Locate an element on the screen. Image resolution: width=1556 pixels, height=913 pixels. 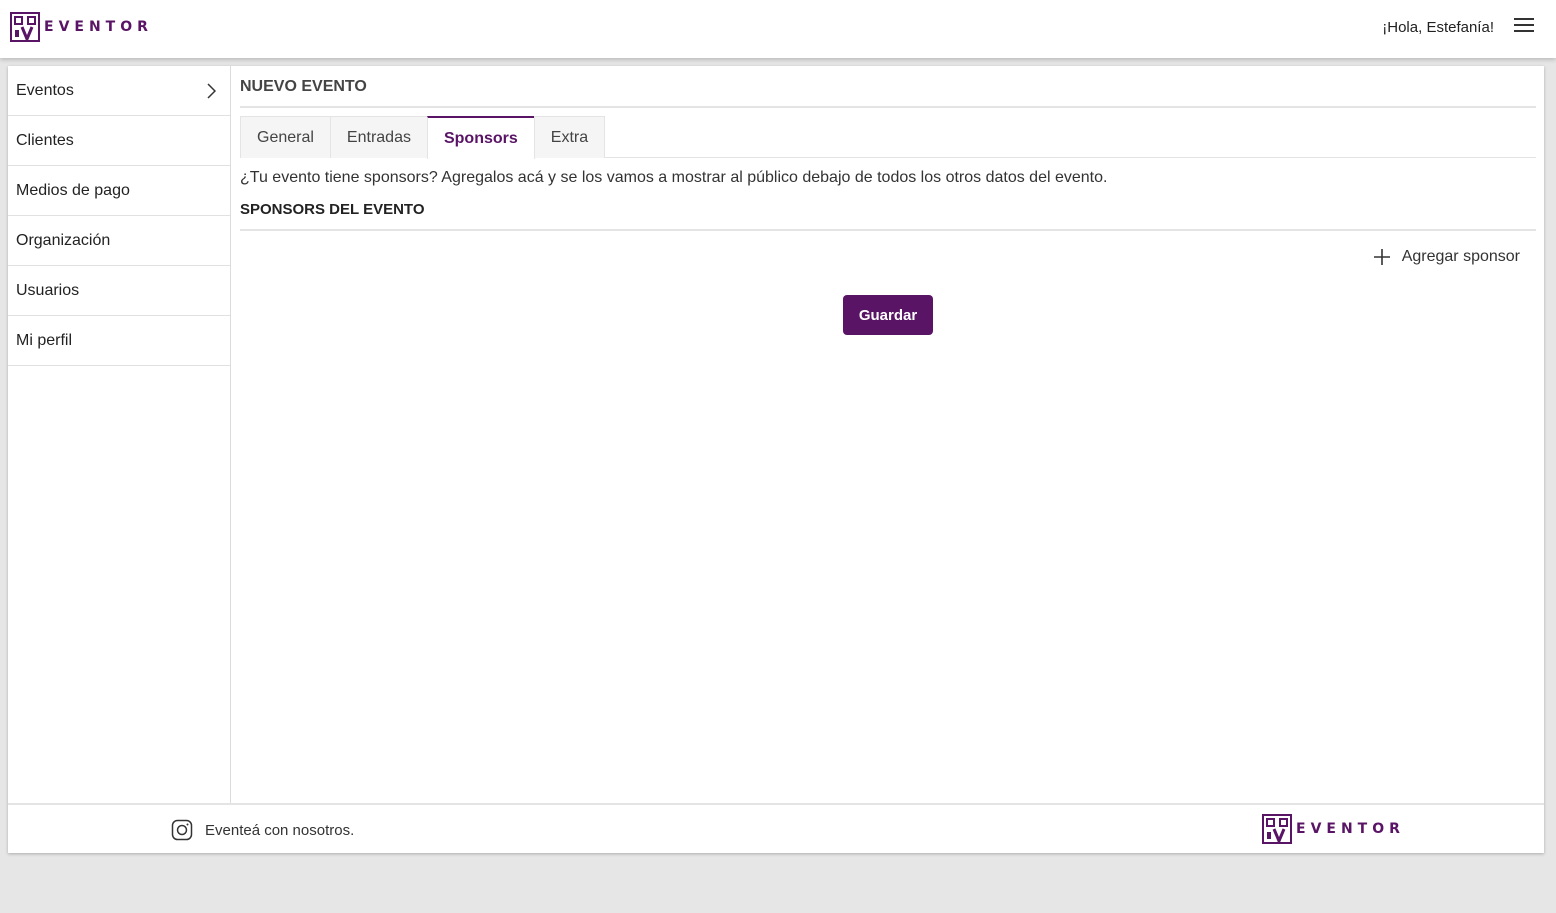
user-greeting: ¡Hola, Estefanía! is located at coordinates (1438, 27).